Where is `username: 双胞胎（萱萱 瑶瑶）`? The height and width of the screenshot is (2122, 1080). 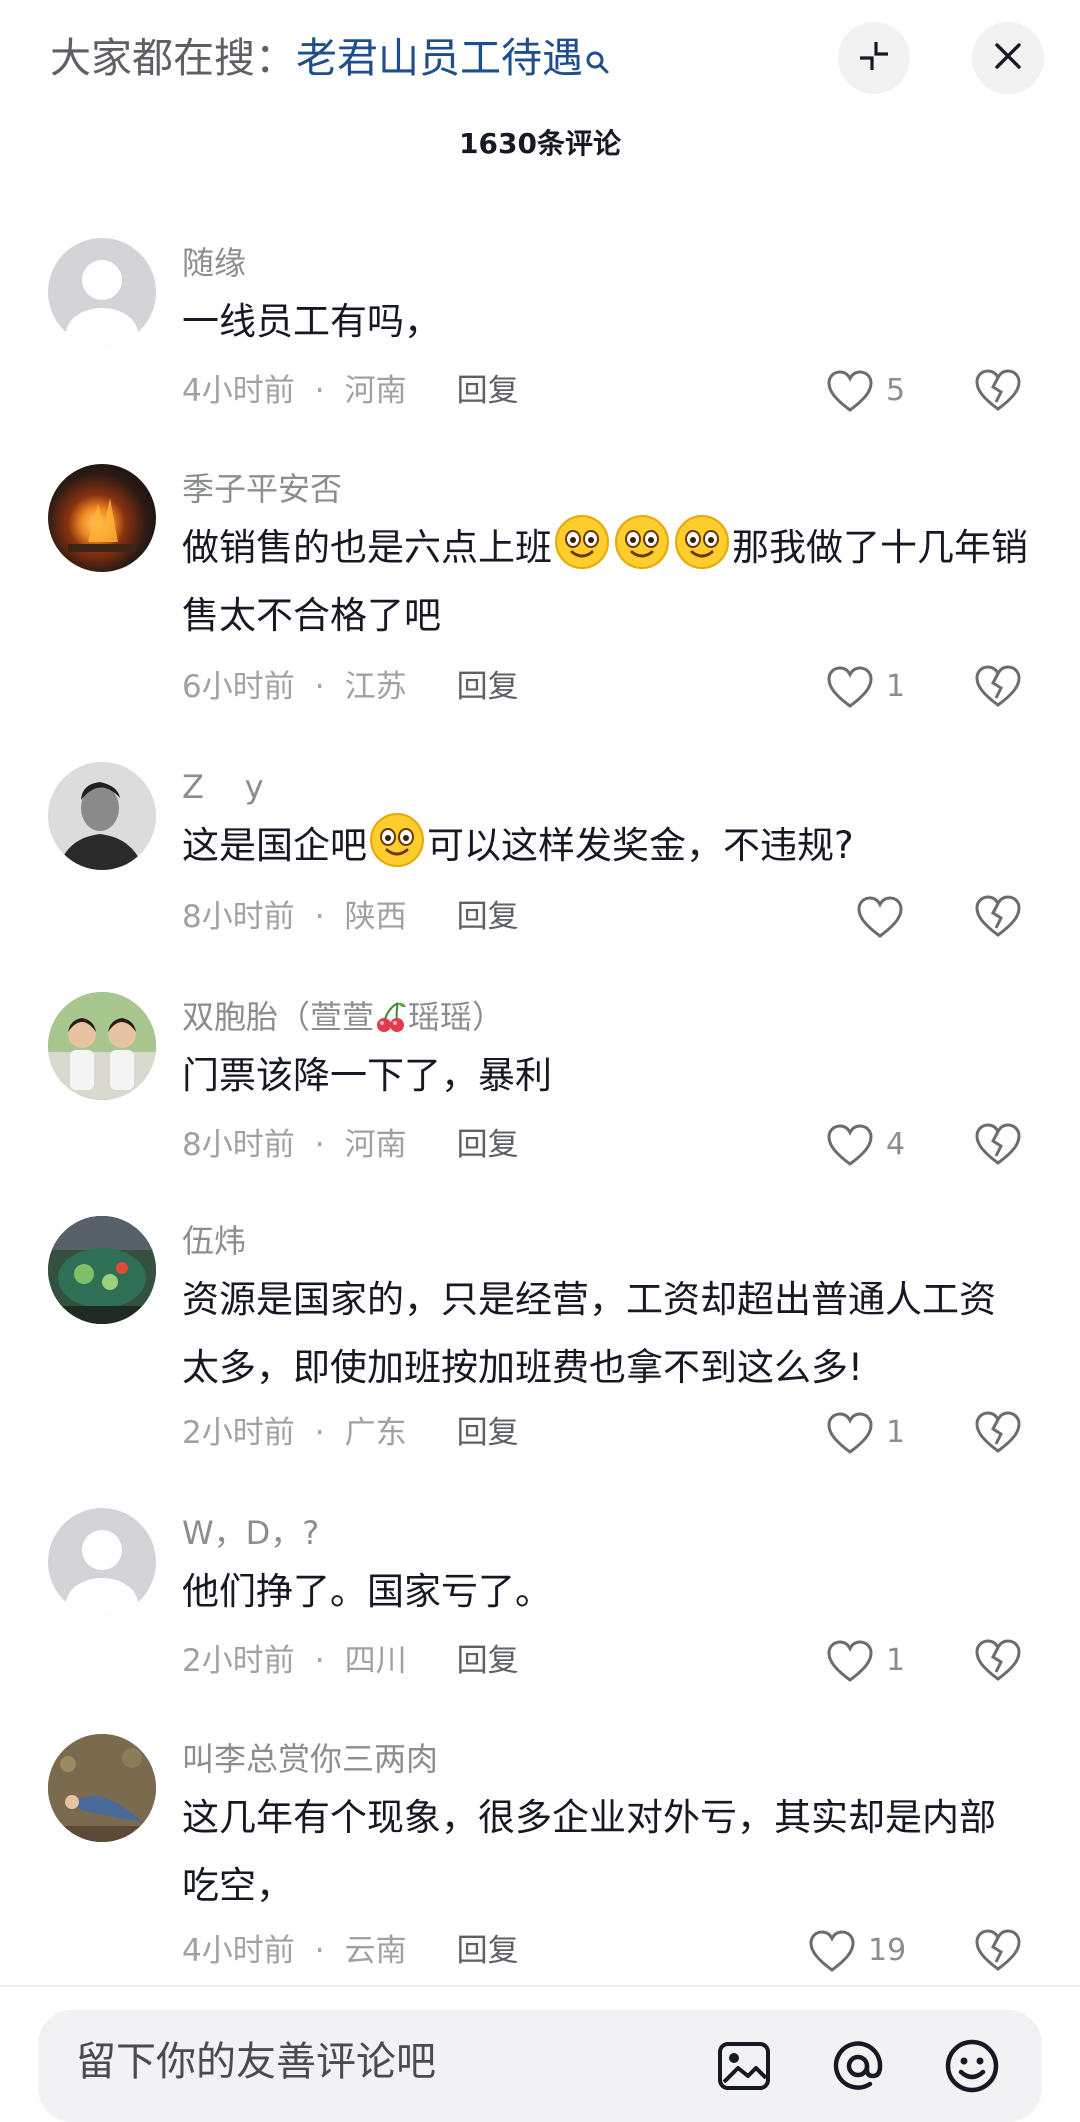
username: 双胞胎（萱萱 瑶瑶） is located at coordinates (343, 1017).